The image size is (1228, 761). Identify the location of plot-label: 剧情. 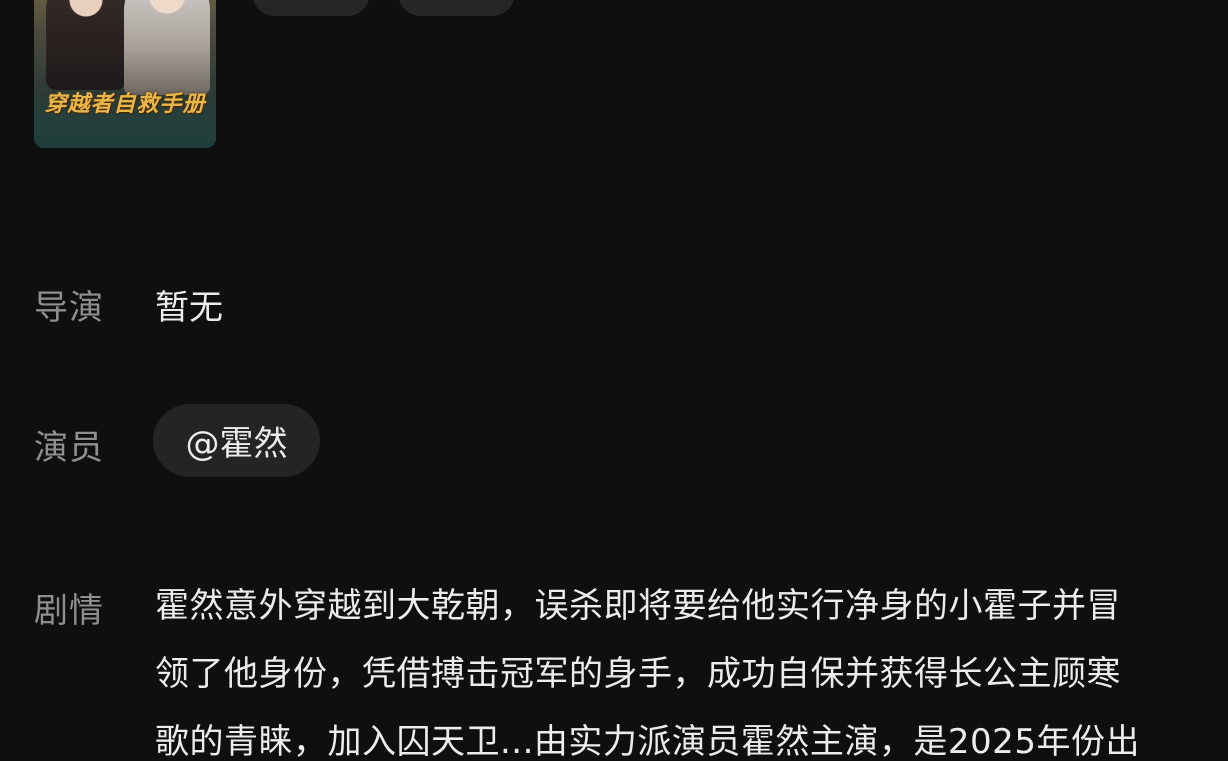
(69, 611).